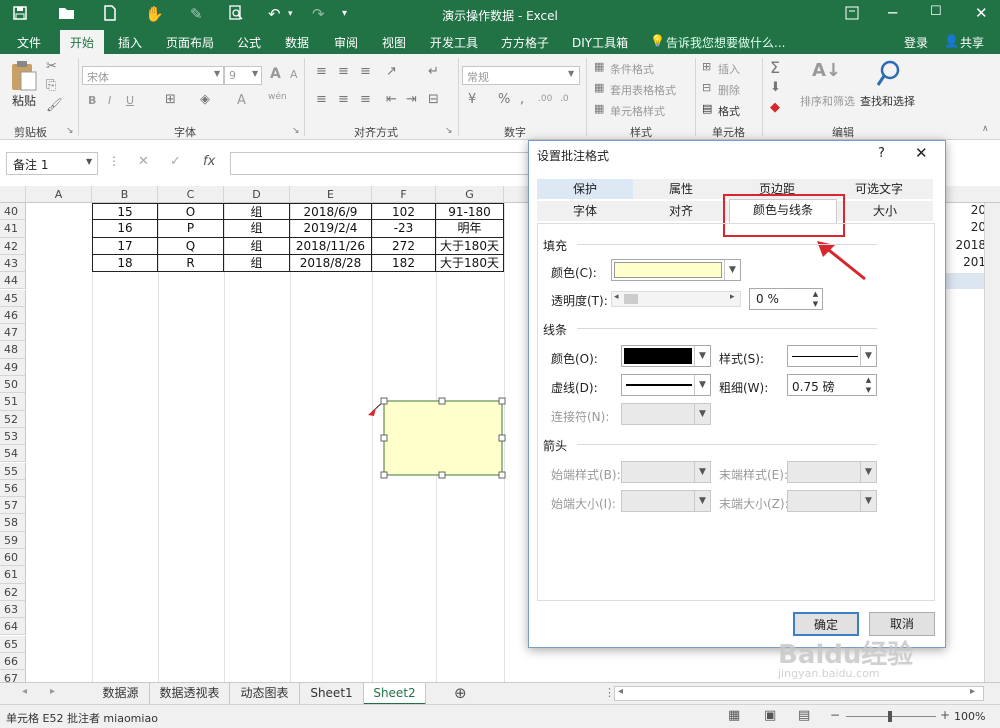  What do you see at coordinates (255, 73) in the screenshot?
I see `font-size-dropdown-icon: ▼` at bounding box center [255, 73].